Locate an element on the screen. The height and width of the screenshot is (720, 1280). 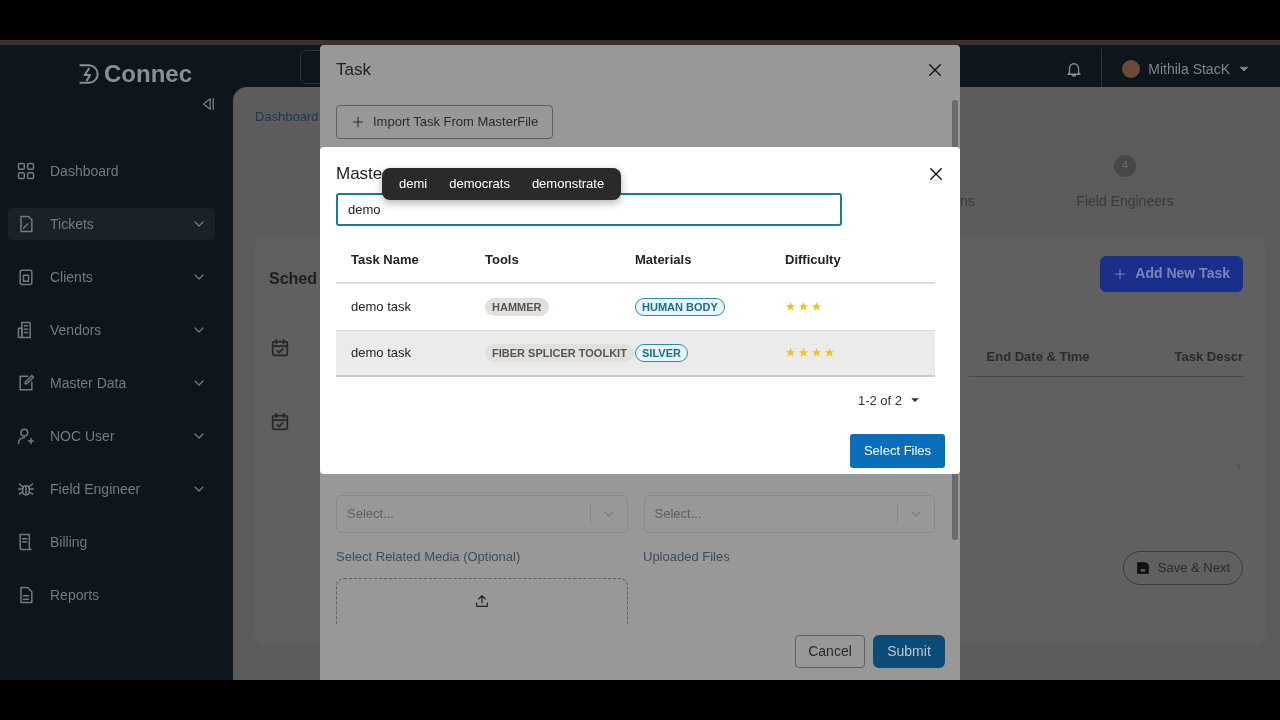
sidebar-label: Master Data is located at coordinates (88, 383).